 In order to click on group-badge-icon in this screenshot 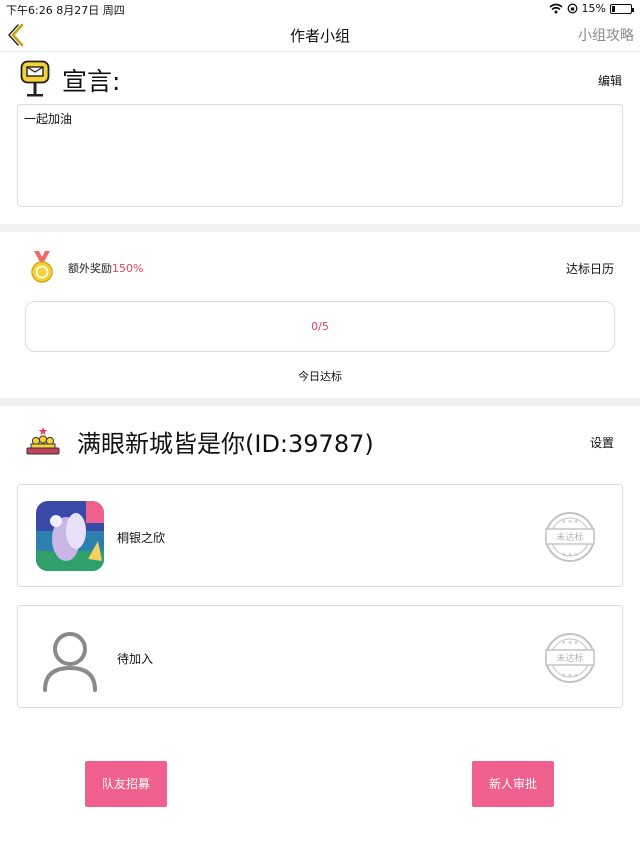, I will do `click(43, 441)`.